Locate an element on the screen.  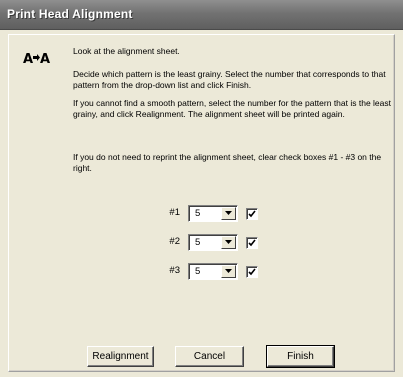
finish-button: Finish is located at coordinates (300, 356).